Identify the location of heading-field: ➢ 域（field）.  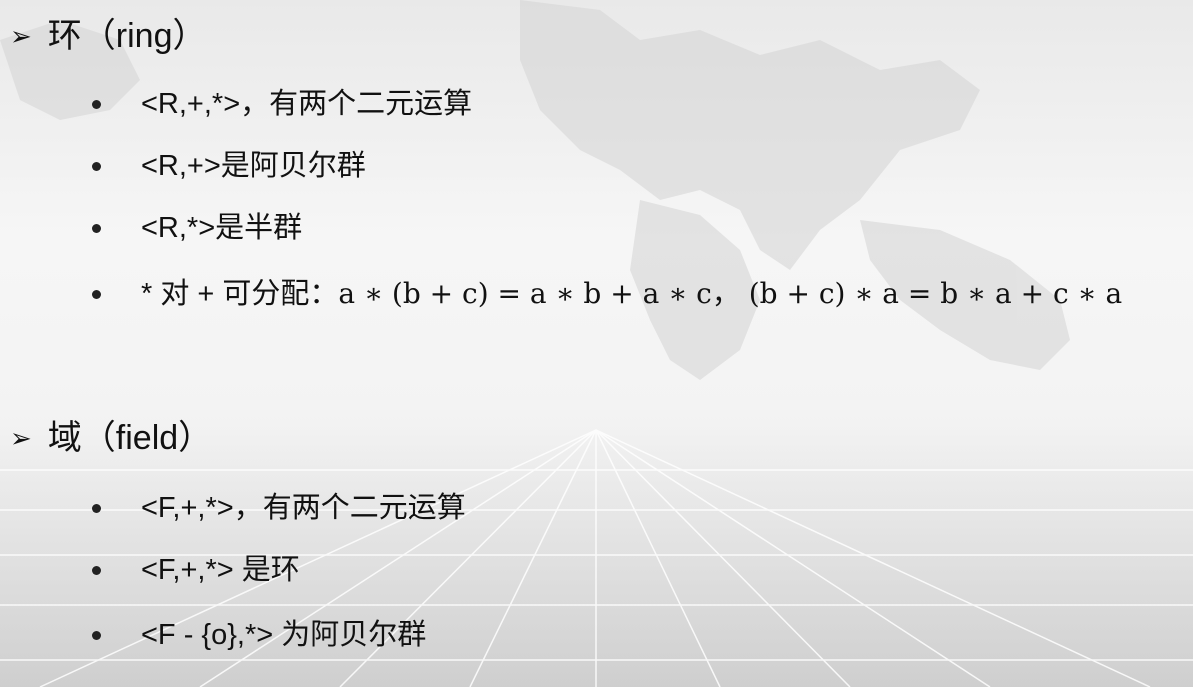
(111, 438).